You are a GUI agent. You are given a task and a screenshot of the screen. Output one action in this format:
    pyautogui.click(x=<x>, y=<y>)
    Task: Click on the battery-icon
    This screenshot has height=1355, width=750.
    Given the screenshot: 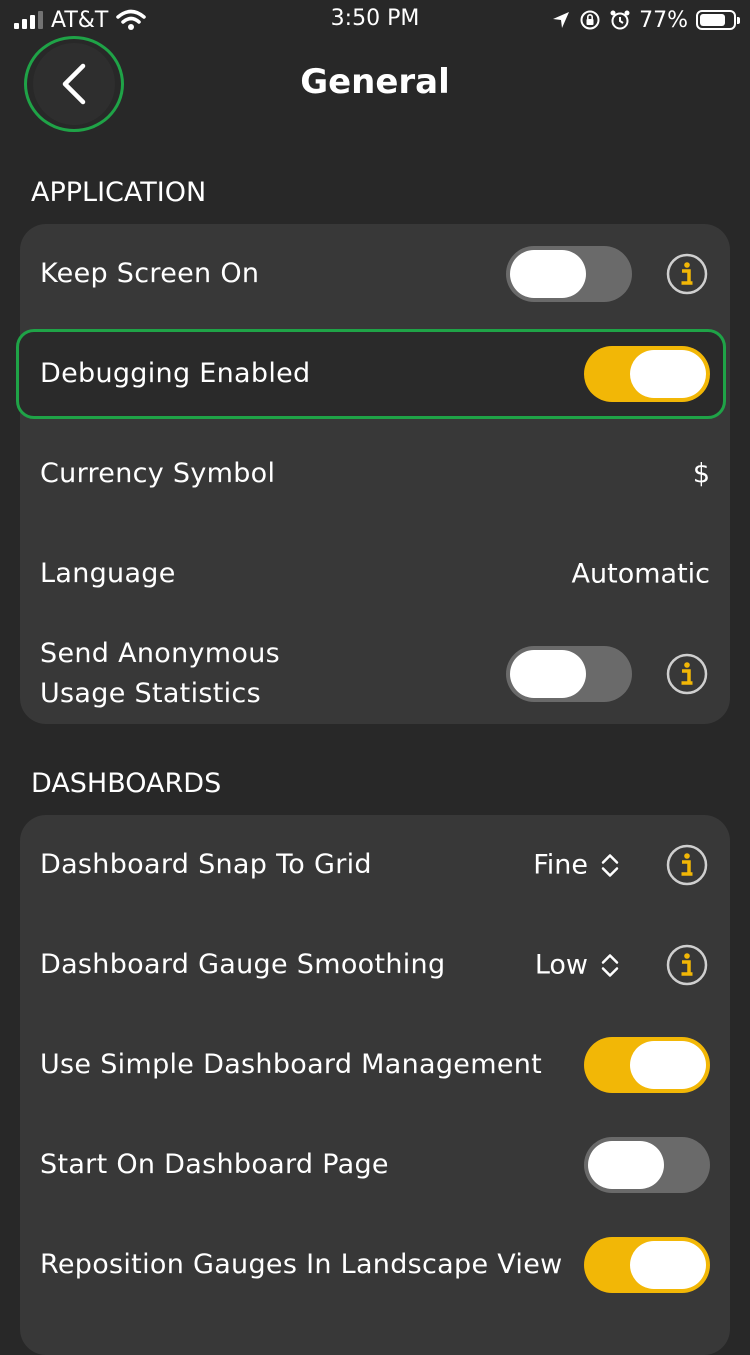 What is the action you would take?
    pyautogui.click(x=718, y=20)
    